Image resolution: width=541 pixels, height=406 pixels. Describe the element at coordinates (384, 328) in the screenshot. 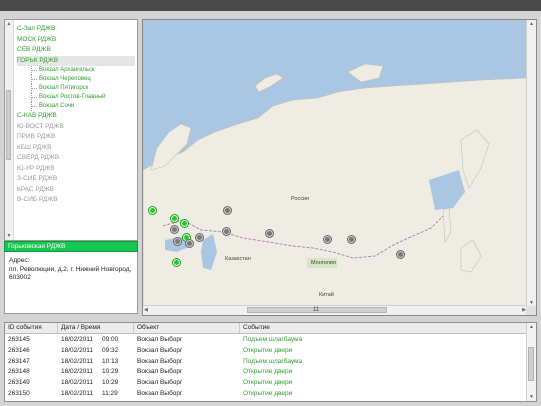

I see `column-header-event: Событие` at that location.